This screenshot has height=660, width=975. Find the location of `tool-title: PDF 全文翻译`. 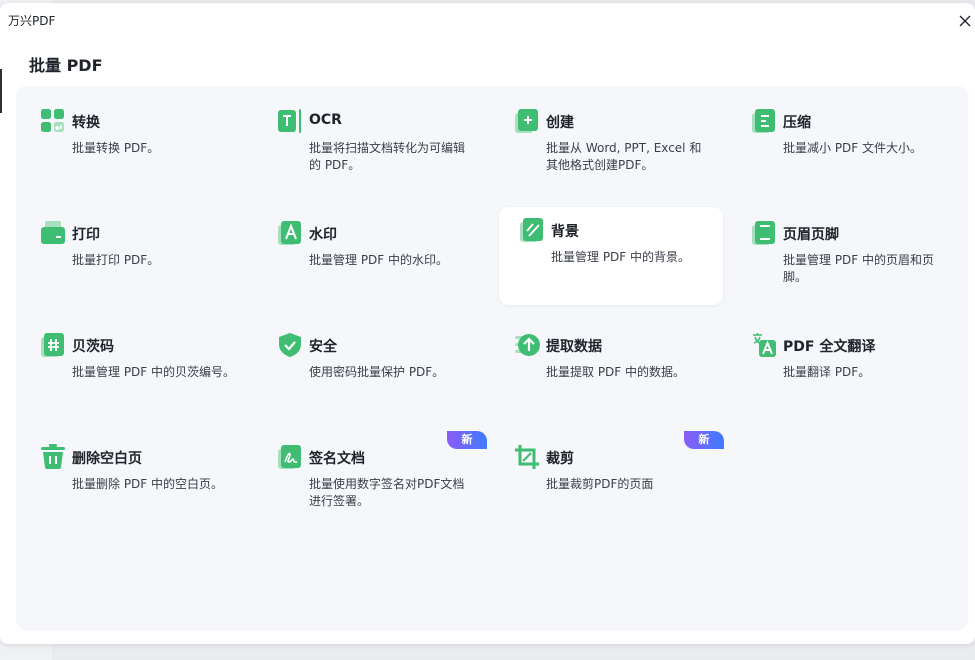

tool-title: PDF 全文翻译 is located at coordinates (829, 347).